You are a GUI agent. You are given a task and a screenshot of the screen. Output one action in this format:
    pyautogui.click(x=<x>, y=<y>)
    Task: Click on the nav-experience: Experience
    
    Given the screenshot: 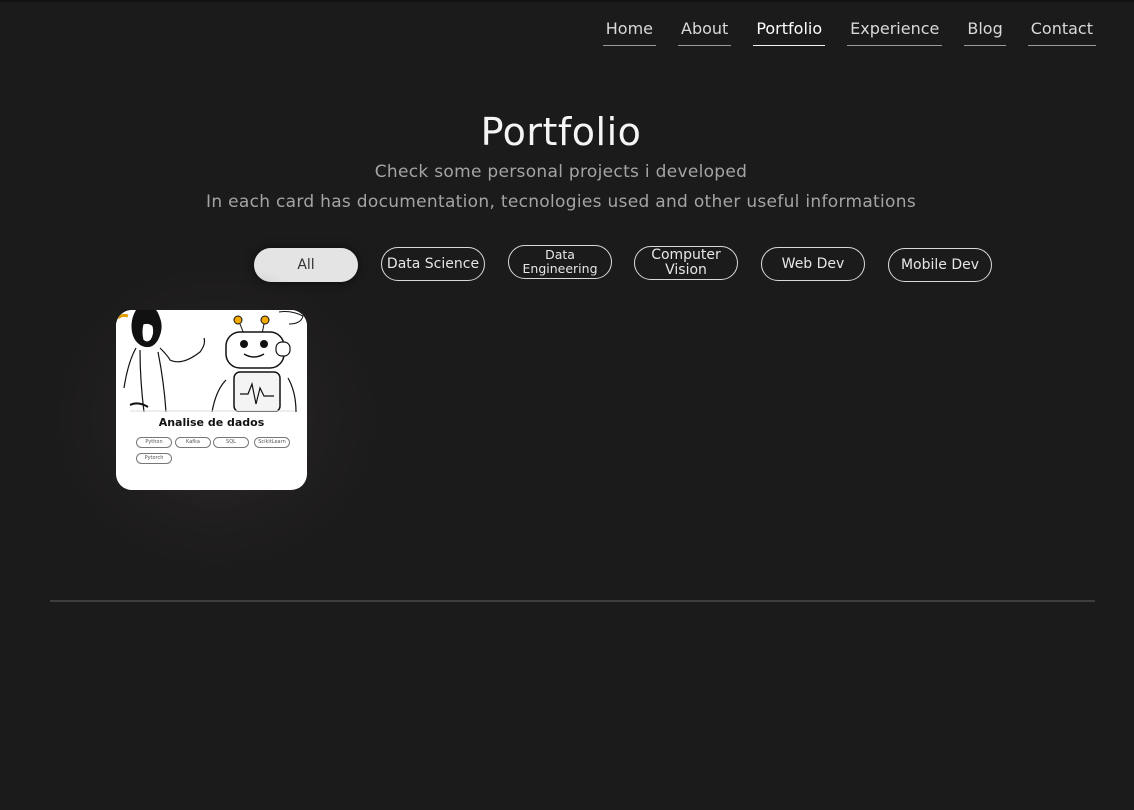 What is the action you would take?
    pyautogui.click(x=895, y=32)
    